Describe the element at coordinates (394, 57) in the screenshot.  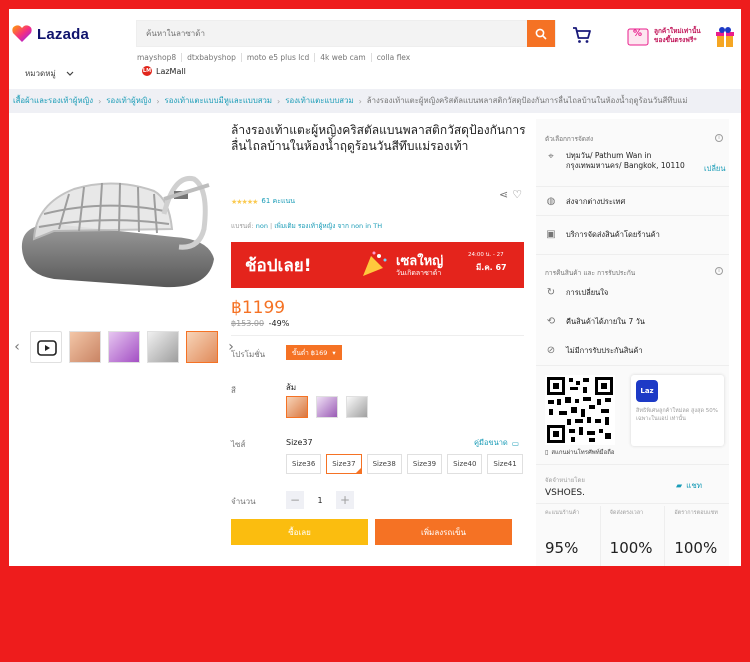
I see `suggestion-link: colla flex` at that location.